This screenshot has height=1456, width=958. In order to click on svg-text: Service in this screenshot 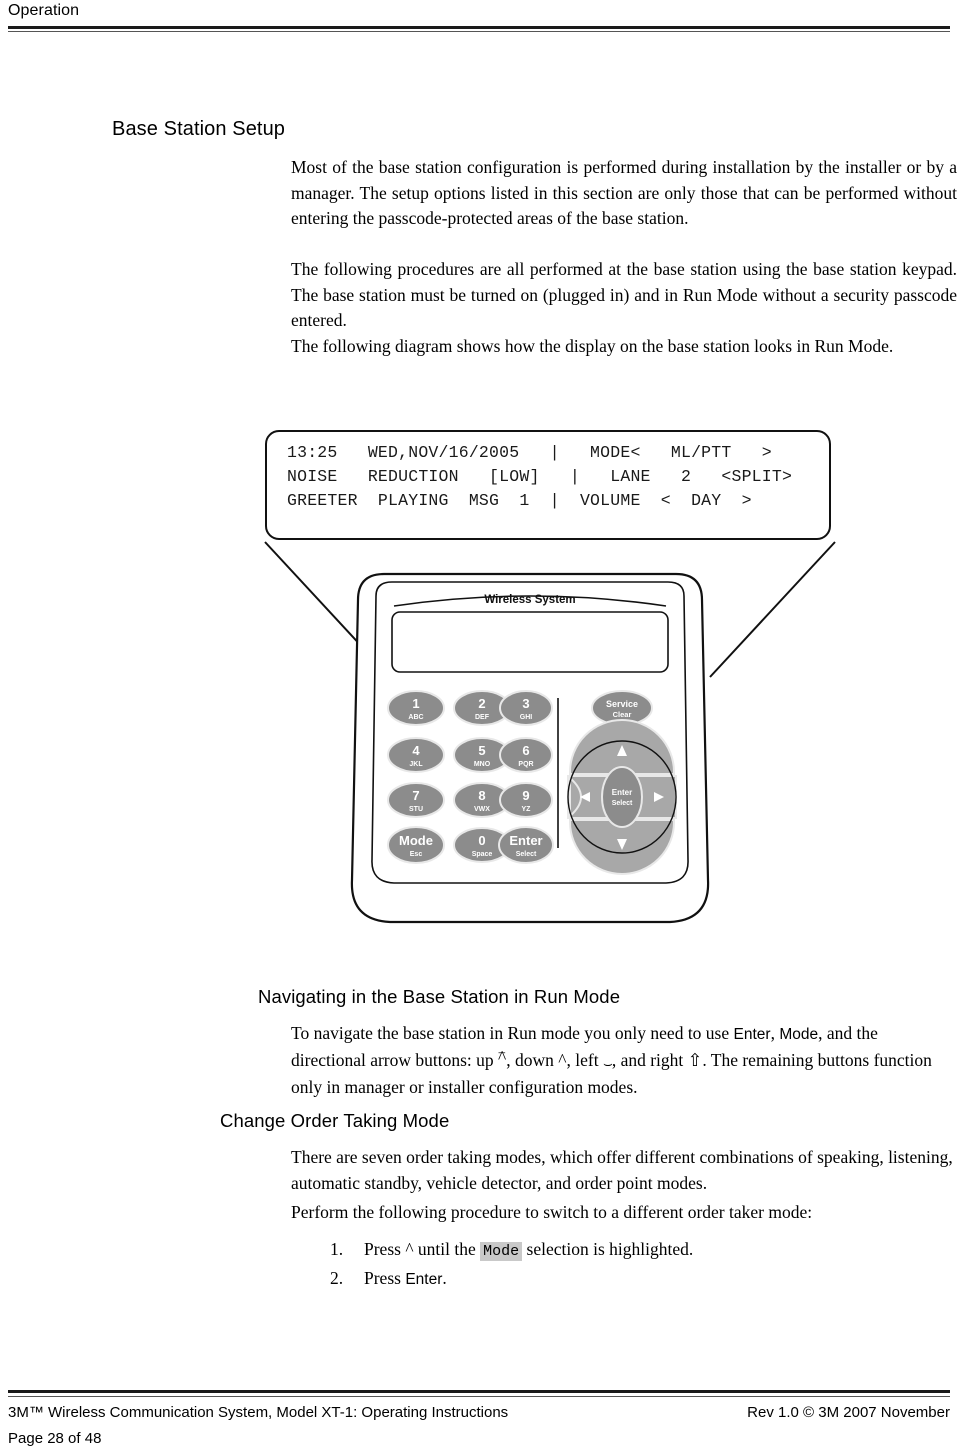, I will do `click(622, 704)`.